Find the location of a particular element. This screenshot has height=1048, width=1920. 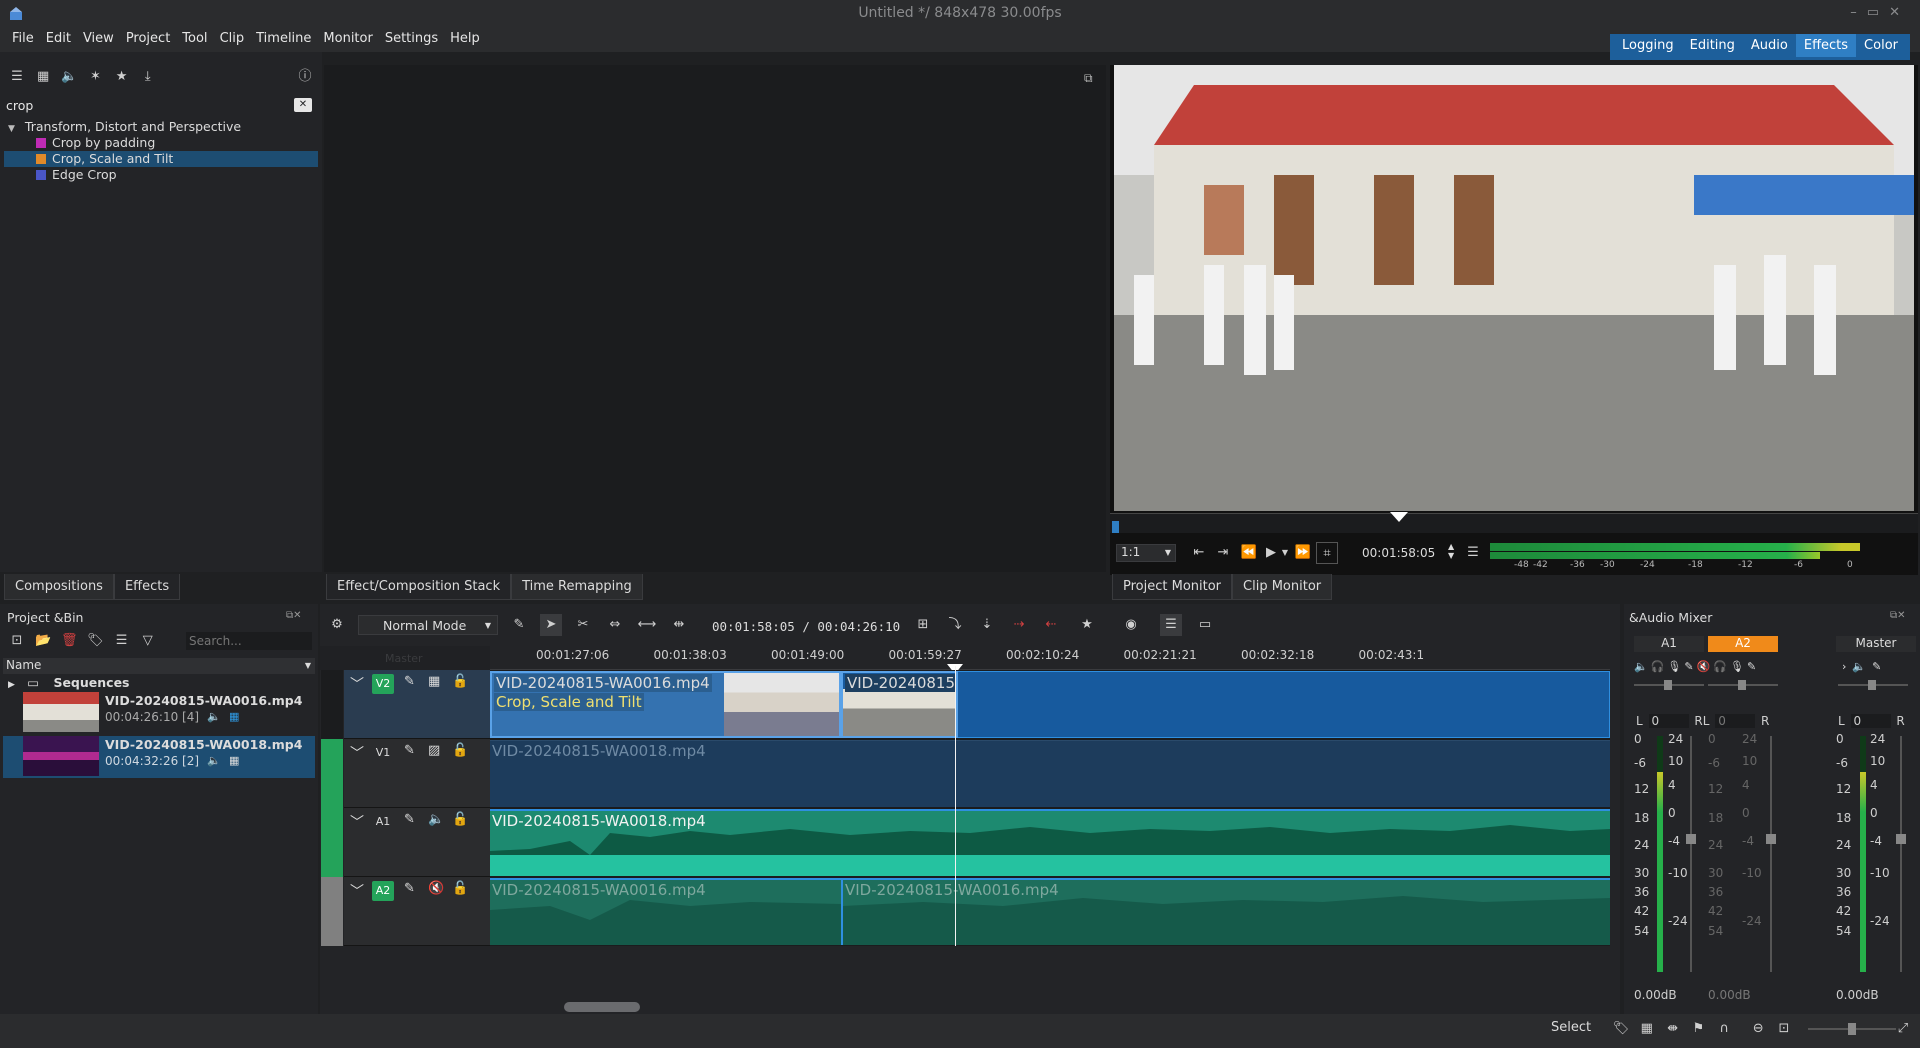

bin-menu-icon: ☰ is located at coordinates (122, 641).